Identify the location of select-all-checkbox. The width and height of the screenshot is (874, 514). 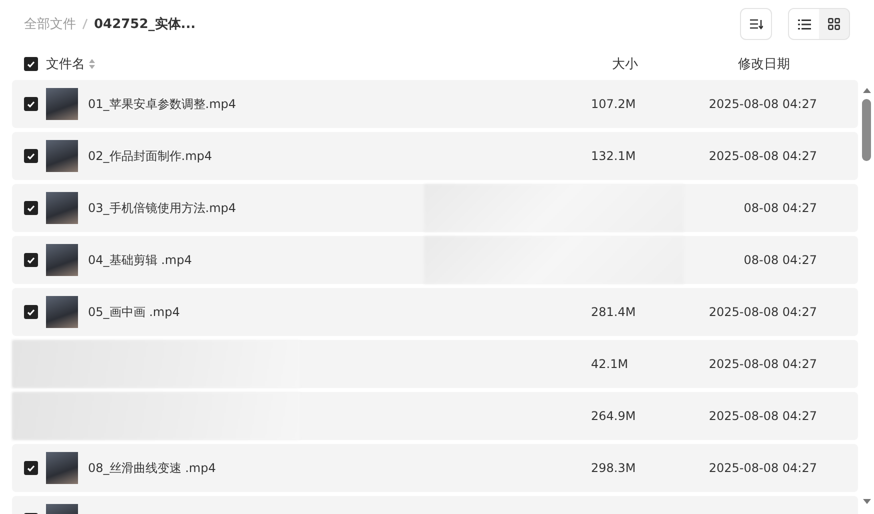
(31, 64).